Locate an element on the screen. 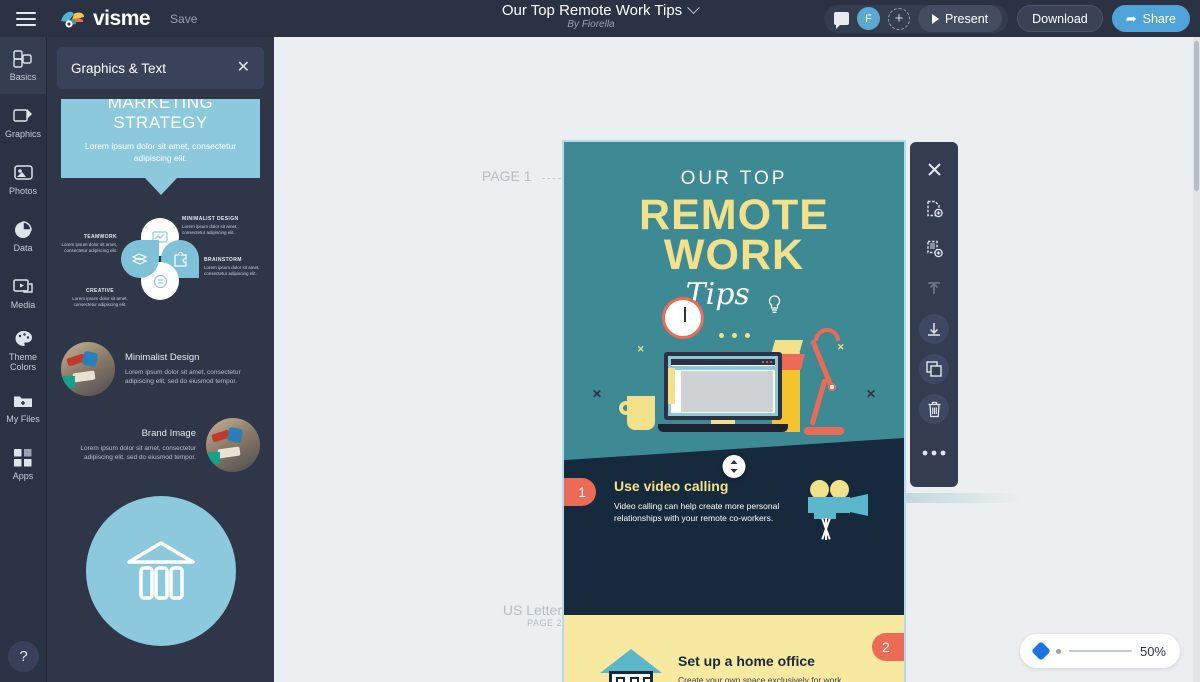 This screenshot has height=682, width=1200. sidebar-item-media: Media is located at coordinates (23, 293).